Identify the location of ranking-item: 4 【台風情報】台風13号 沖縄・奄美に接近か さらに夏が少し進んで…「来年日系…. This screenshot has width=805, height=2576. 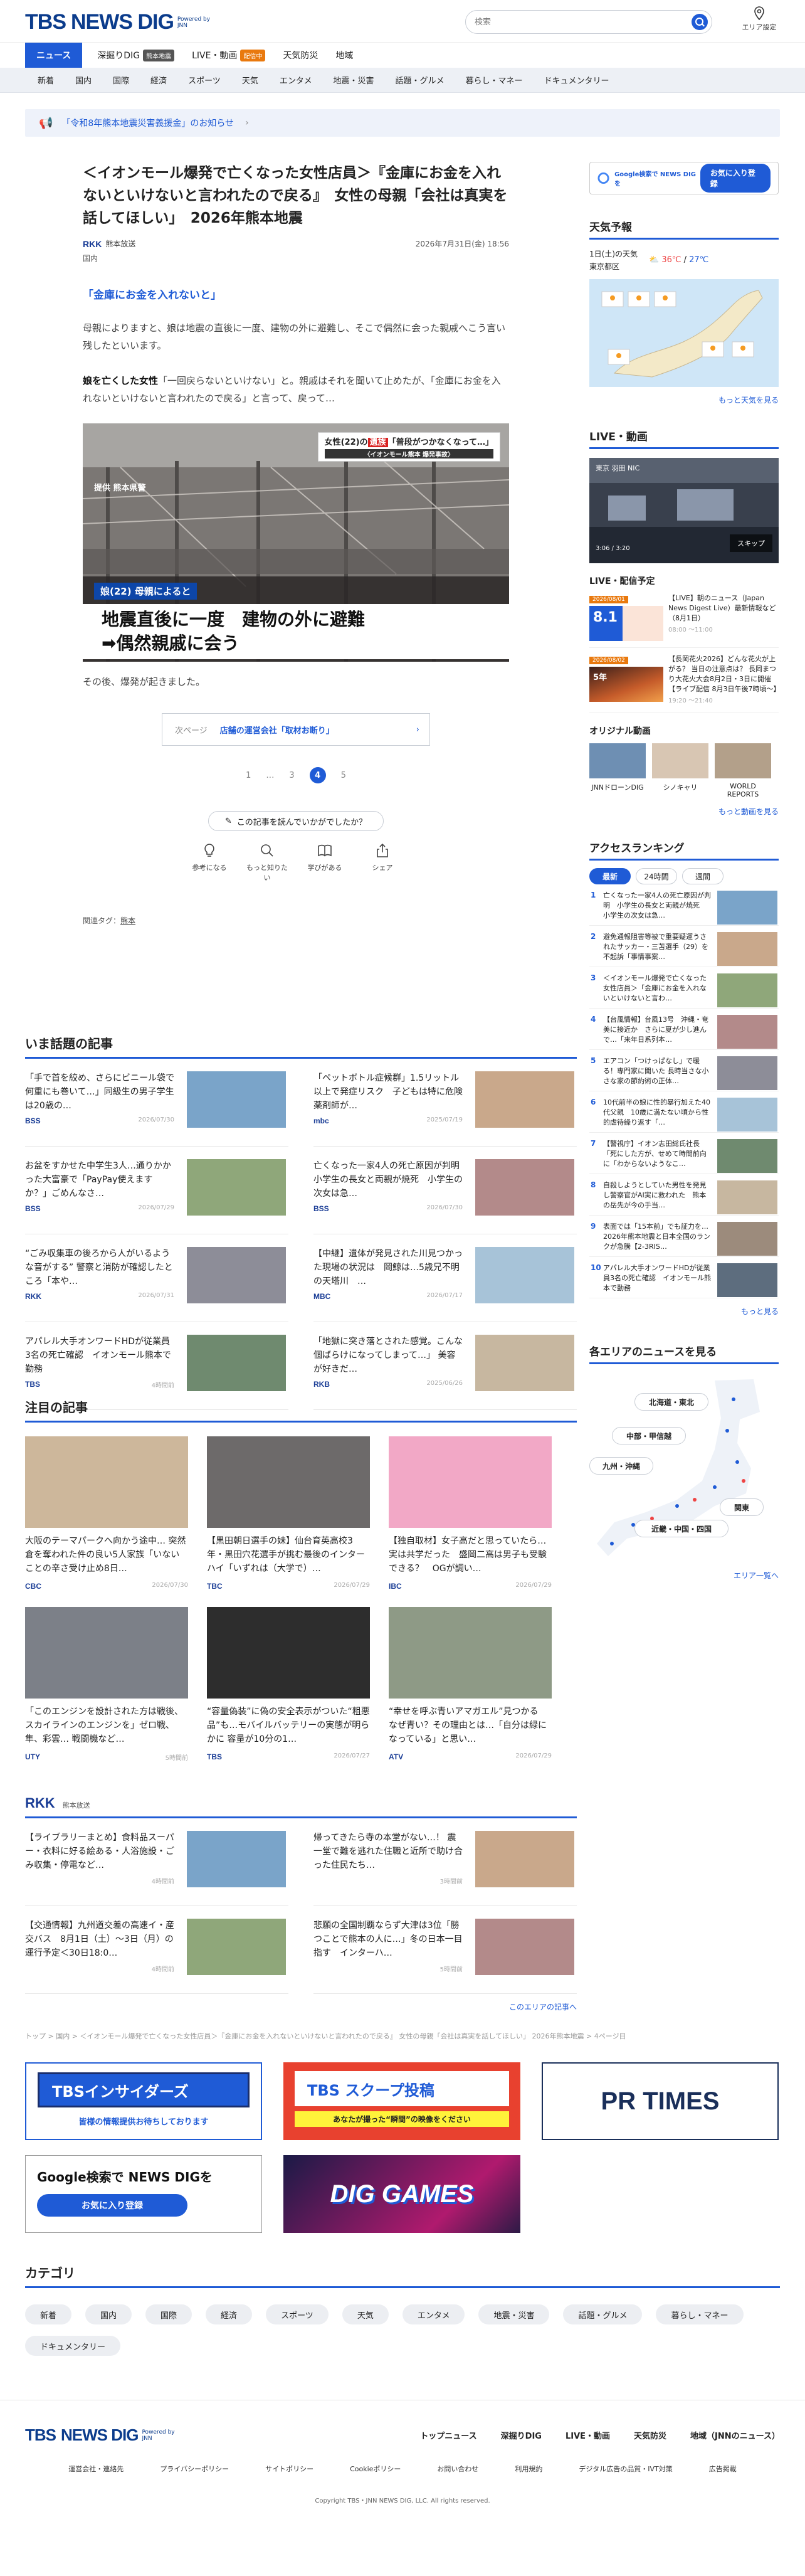
(684, 1031).